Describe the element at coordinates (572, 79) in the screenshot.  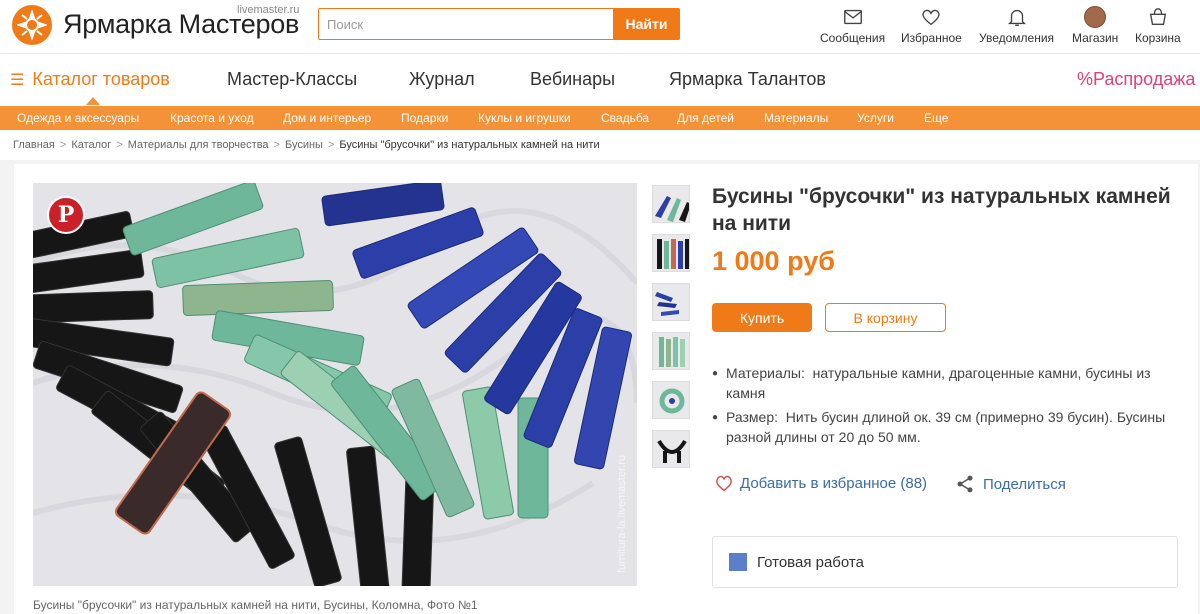
I see `nav-webinars: Вебинары` at that location.